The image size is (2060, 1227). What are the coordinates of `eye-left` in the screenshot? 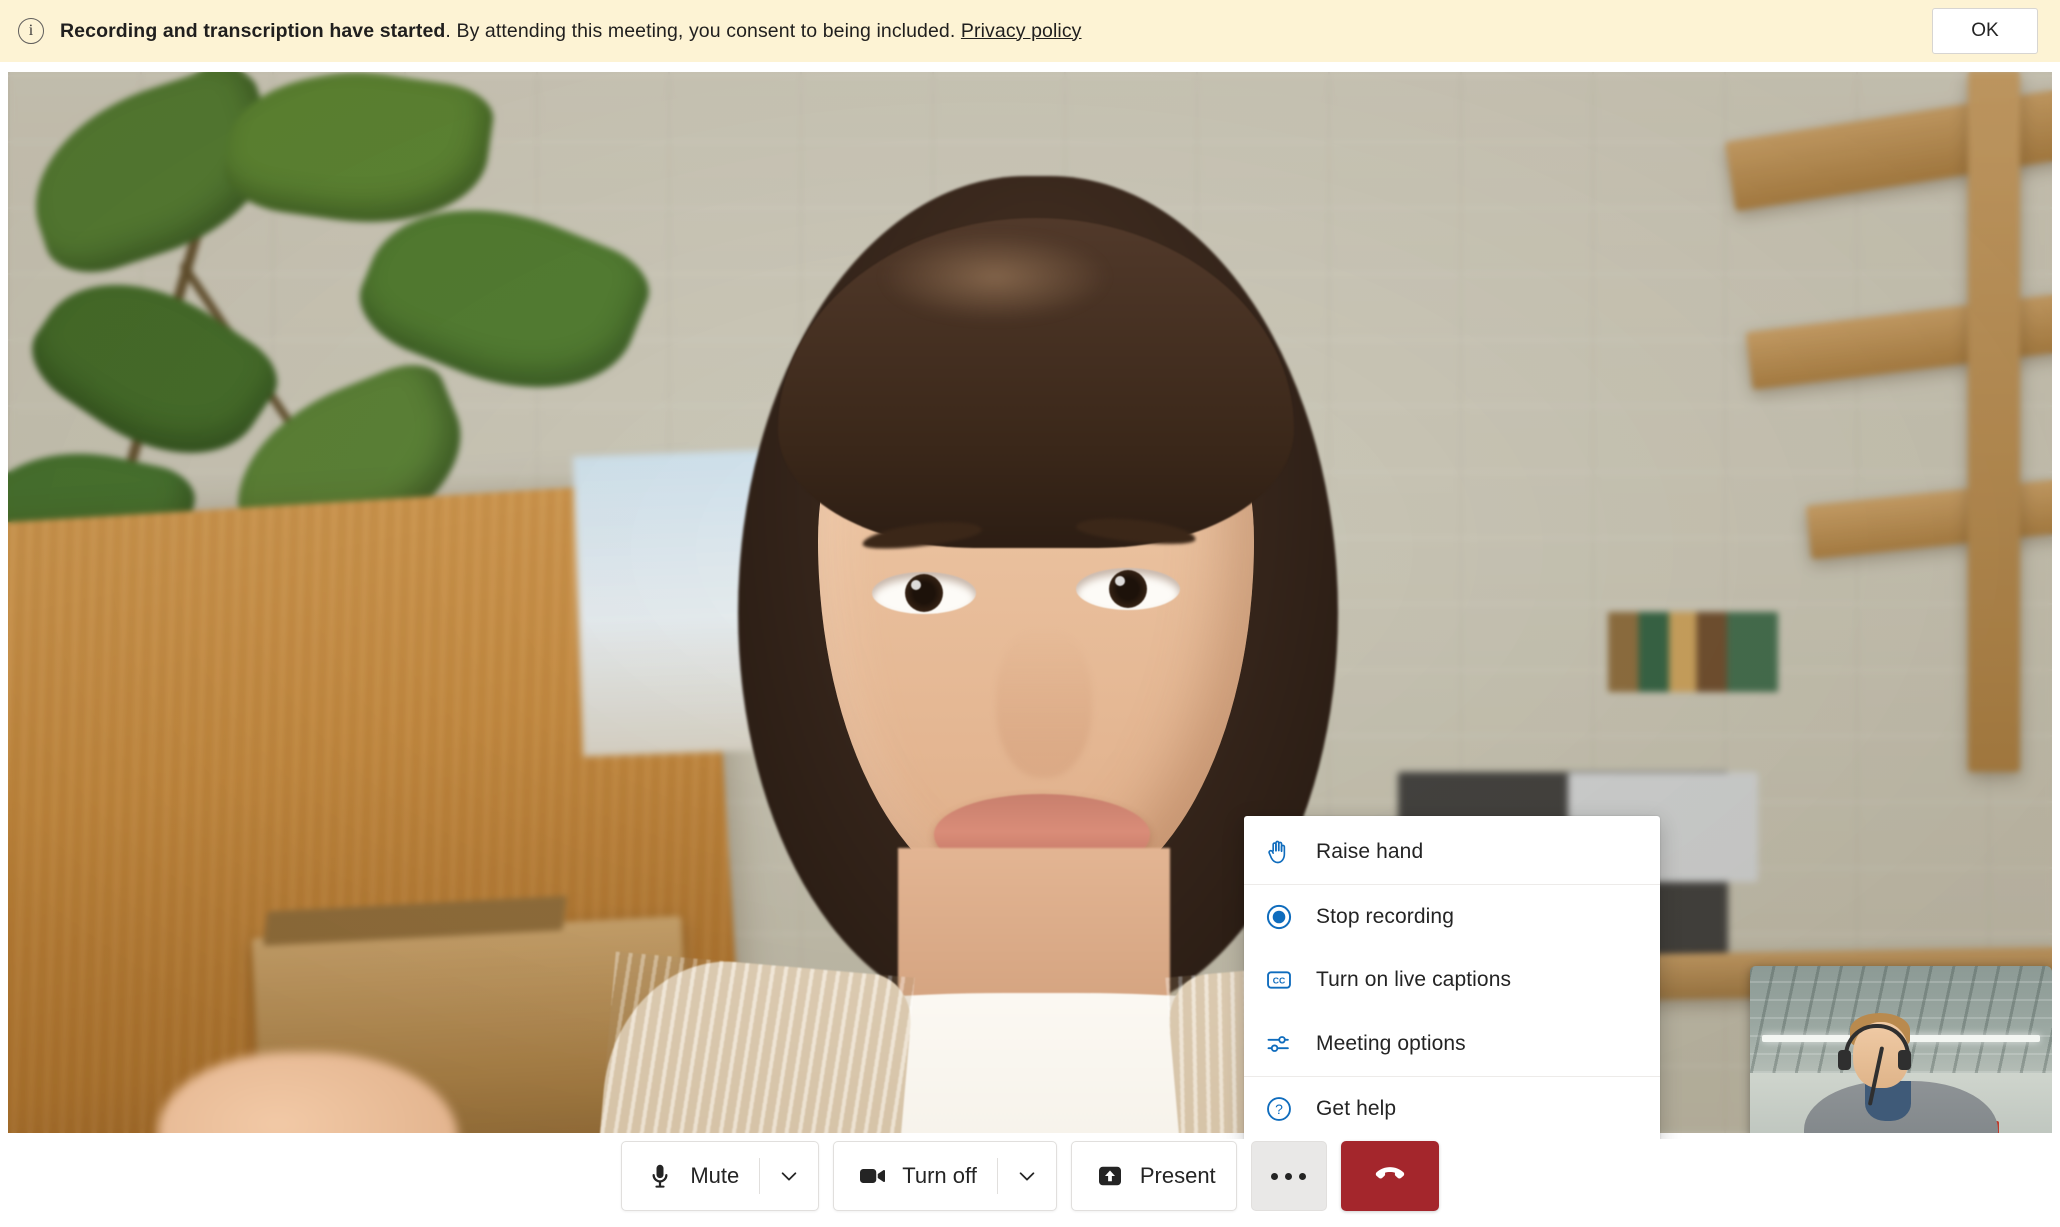 It's located at (924, 593).